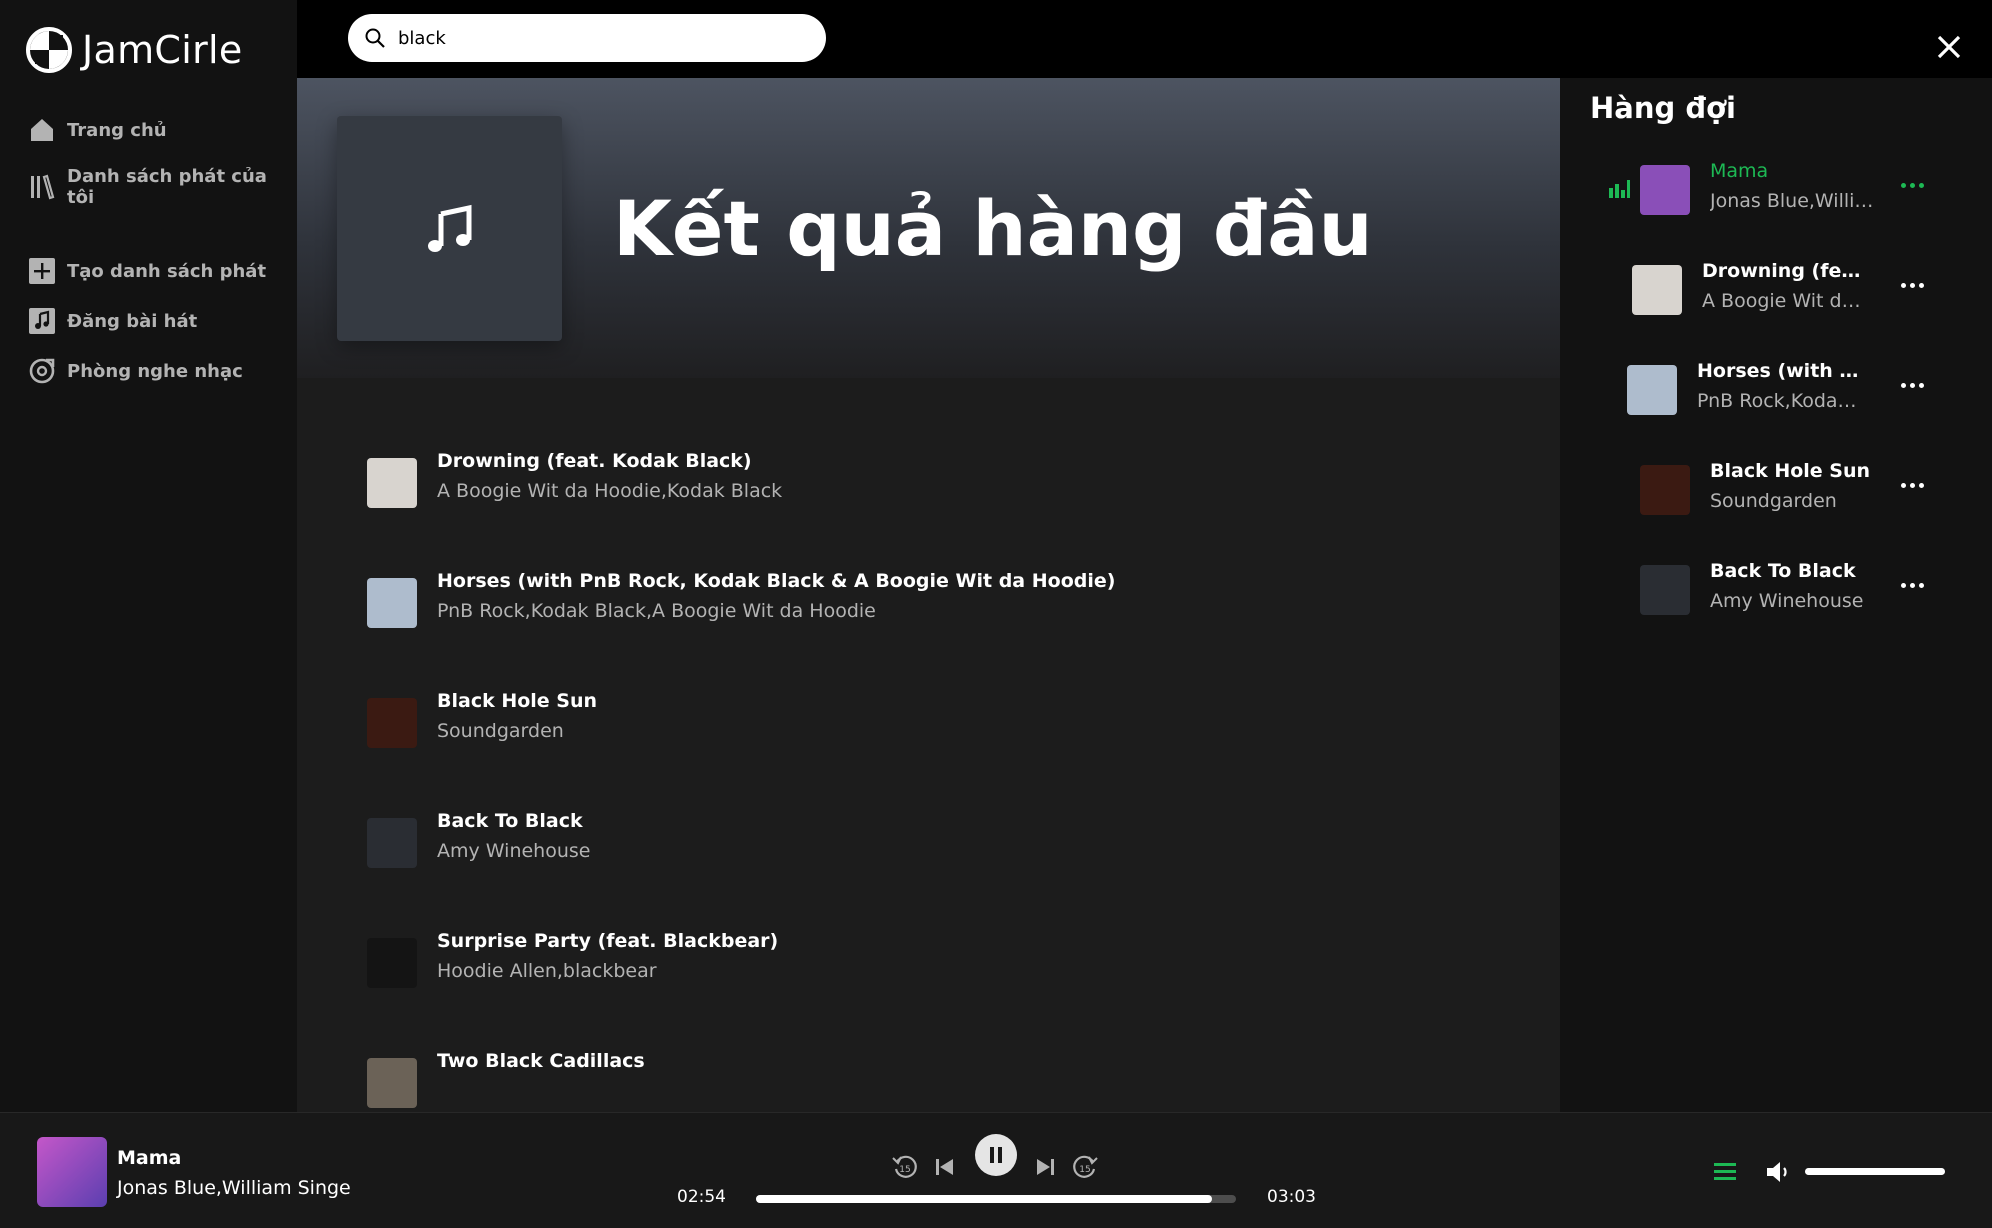  What do you see at coordinates (132, 321) in the screenshot?
I see `sidebar-item-label: Đăng bài hát` at bounding box center [132, 321].